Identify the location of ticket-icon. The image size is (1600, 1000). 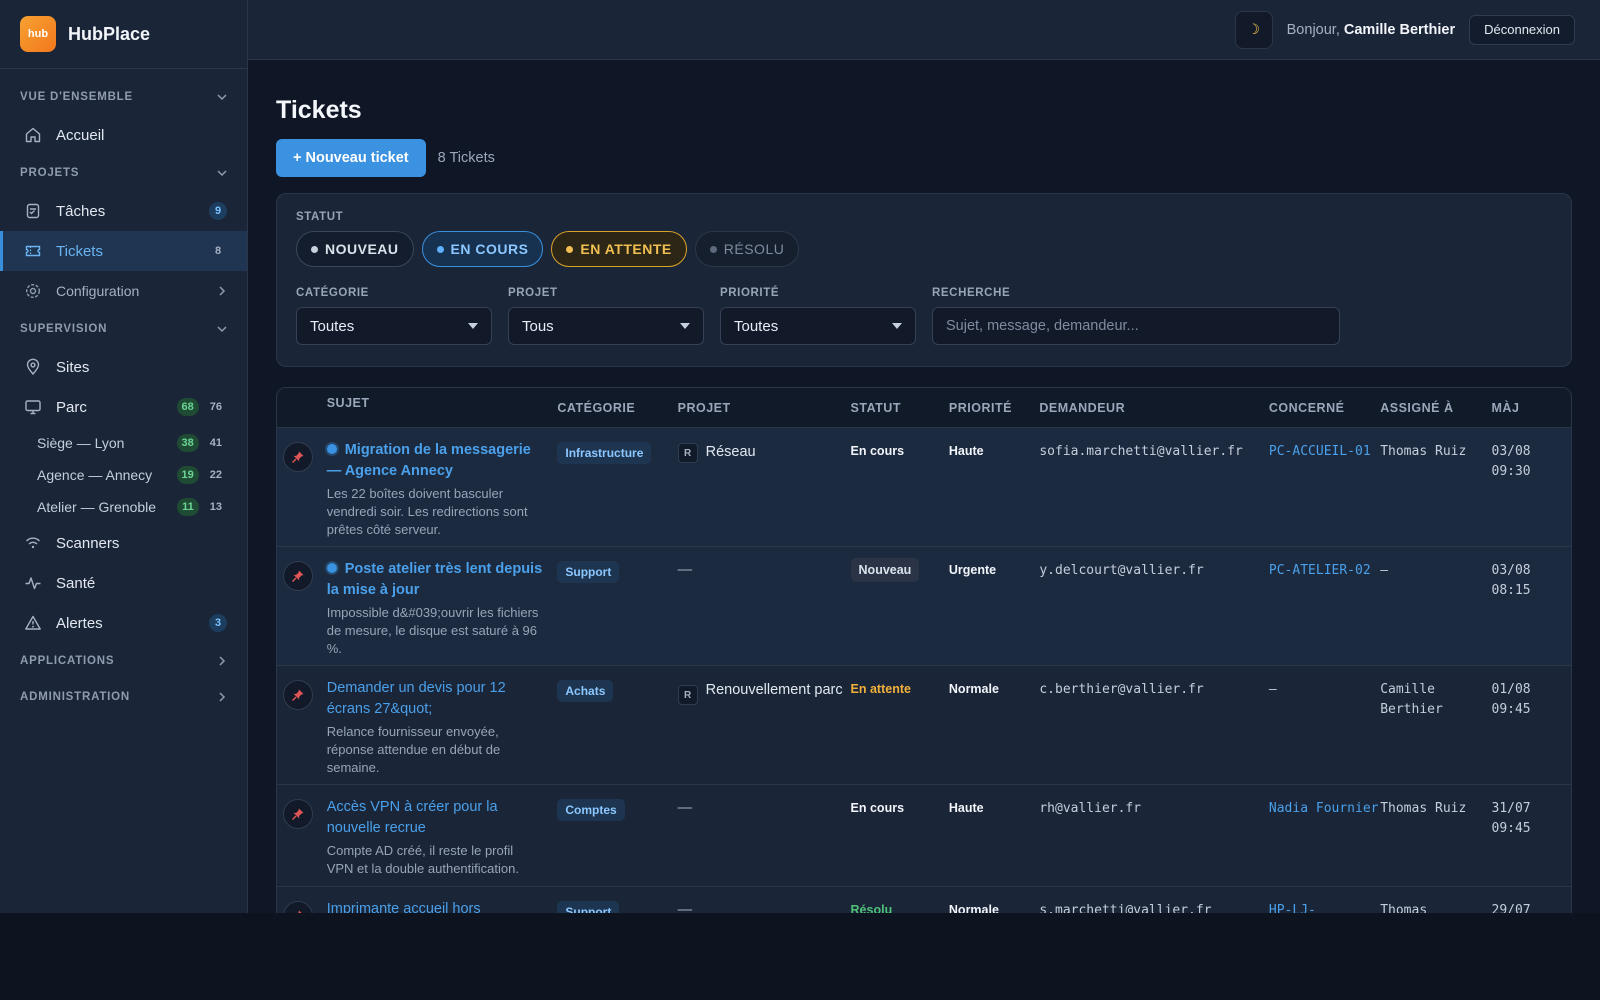
(33, 251).